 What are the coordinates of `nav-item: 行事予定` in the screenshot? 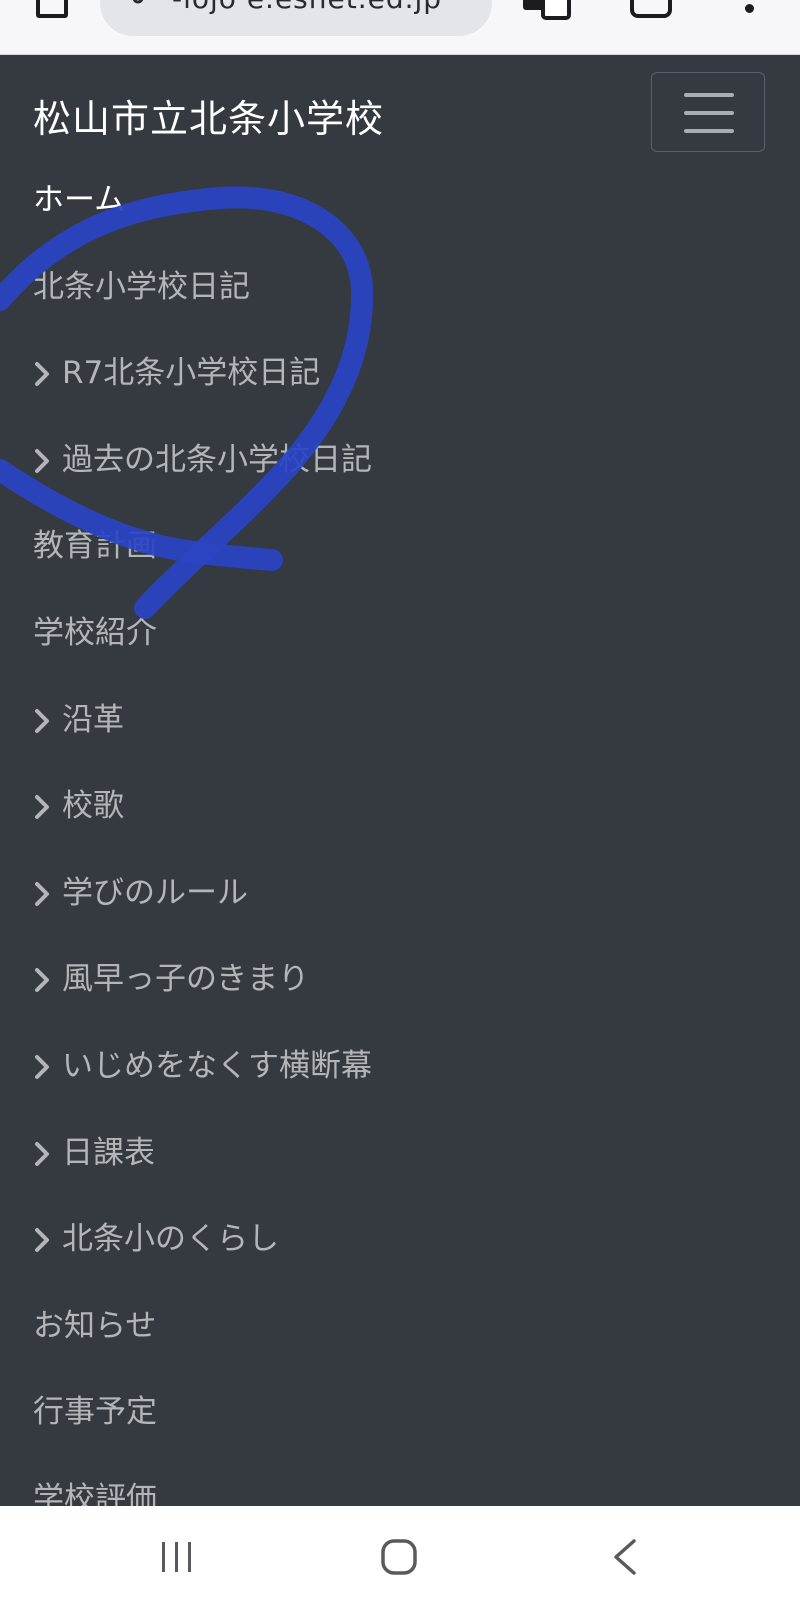 It's located at (95, 1412).